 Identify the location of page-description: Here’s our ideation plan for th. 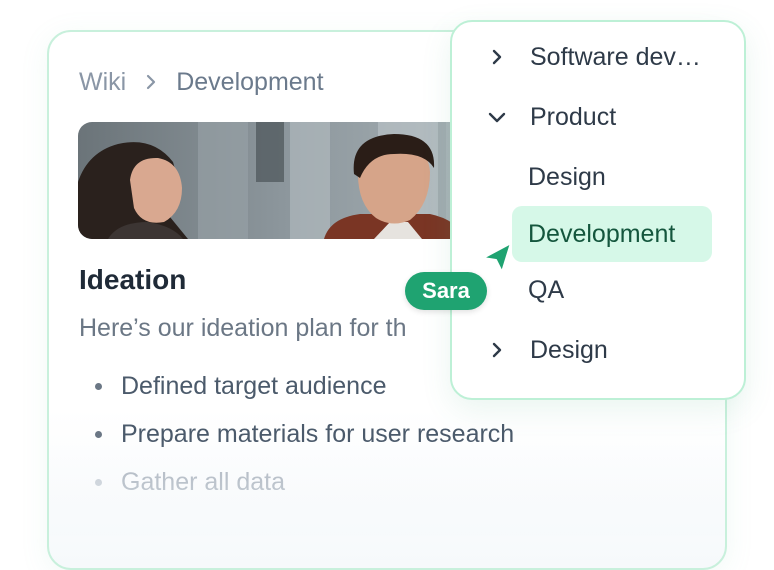
(243, 328).